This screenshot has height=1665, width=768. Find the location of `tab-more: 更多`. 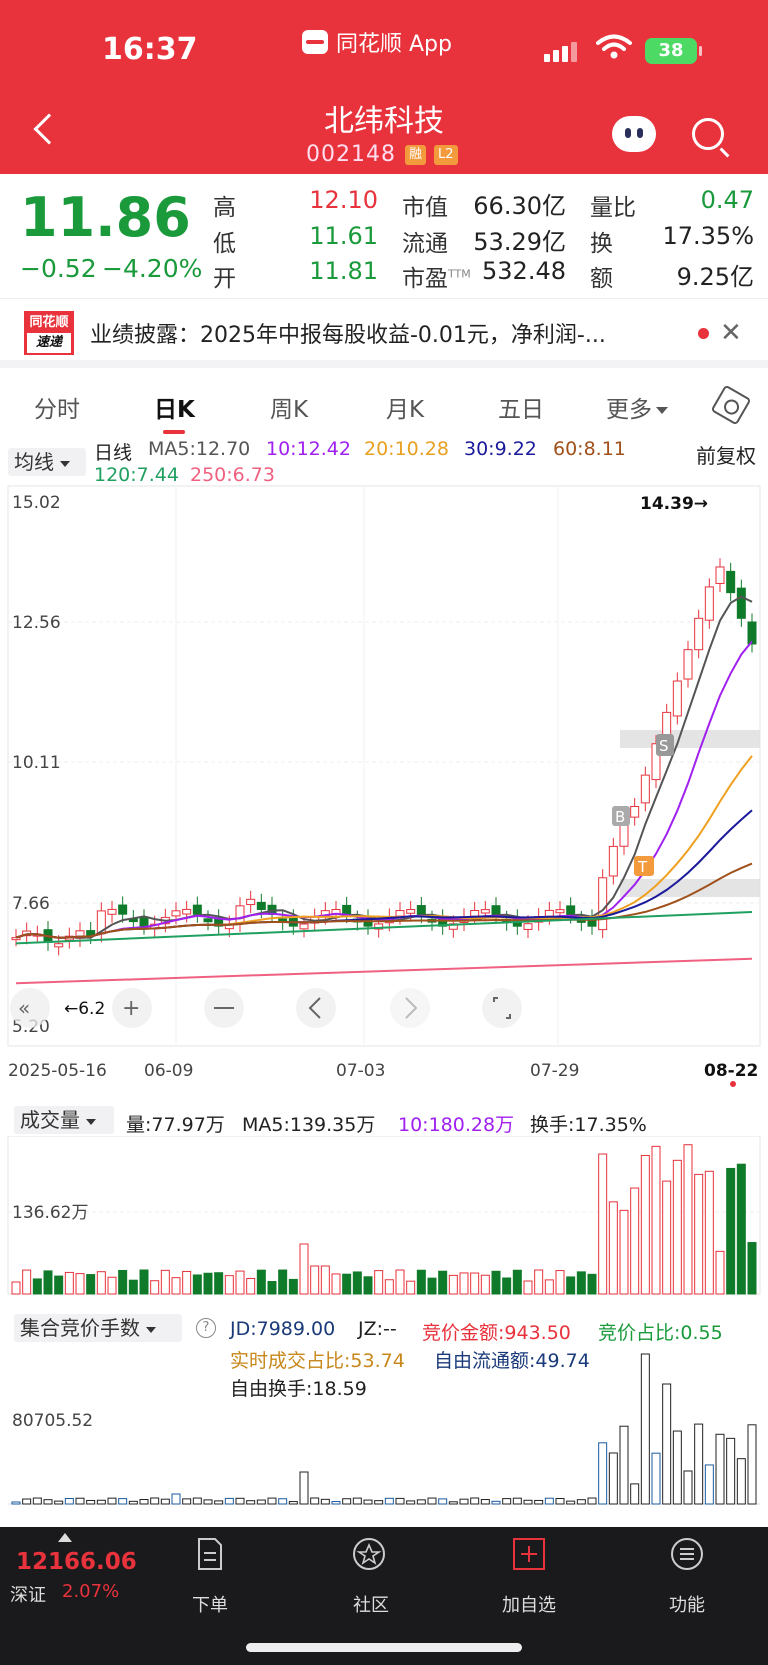

tab-more: 更多 is located at coordinates (637, 407).